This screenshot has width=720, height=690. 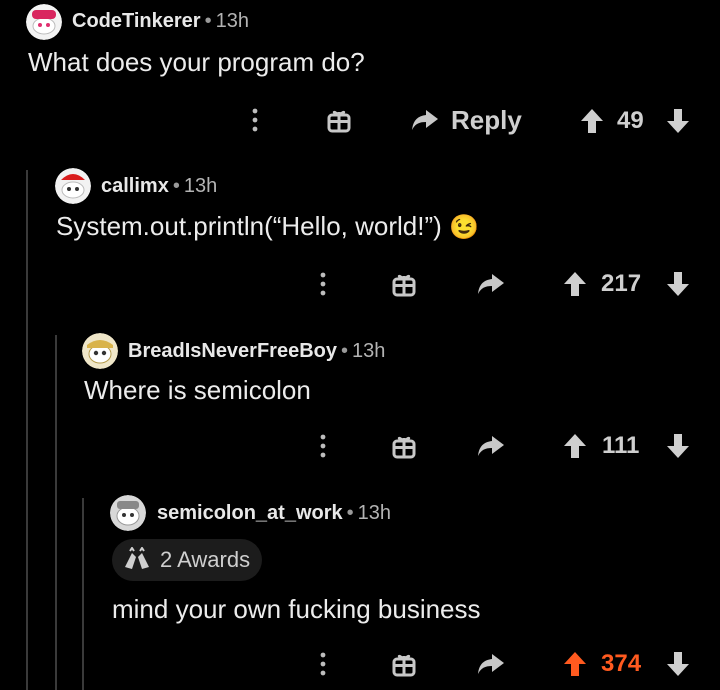 What do you see at coordinates (296, 609) in the screenshot?
I see `comment-body: mind your own fucking business` at bounding box center [296, 609].